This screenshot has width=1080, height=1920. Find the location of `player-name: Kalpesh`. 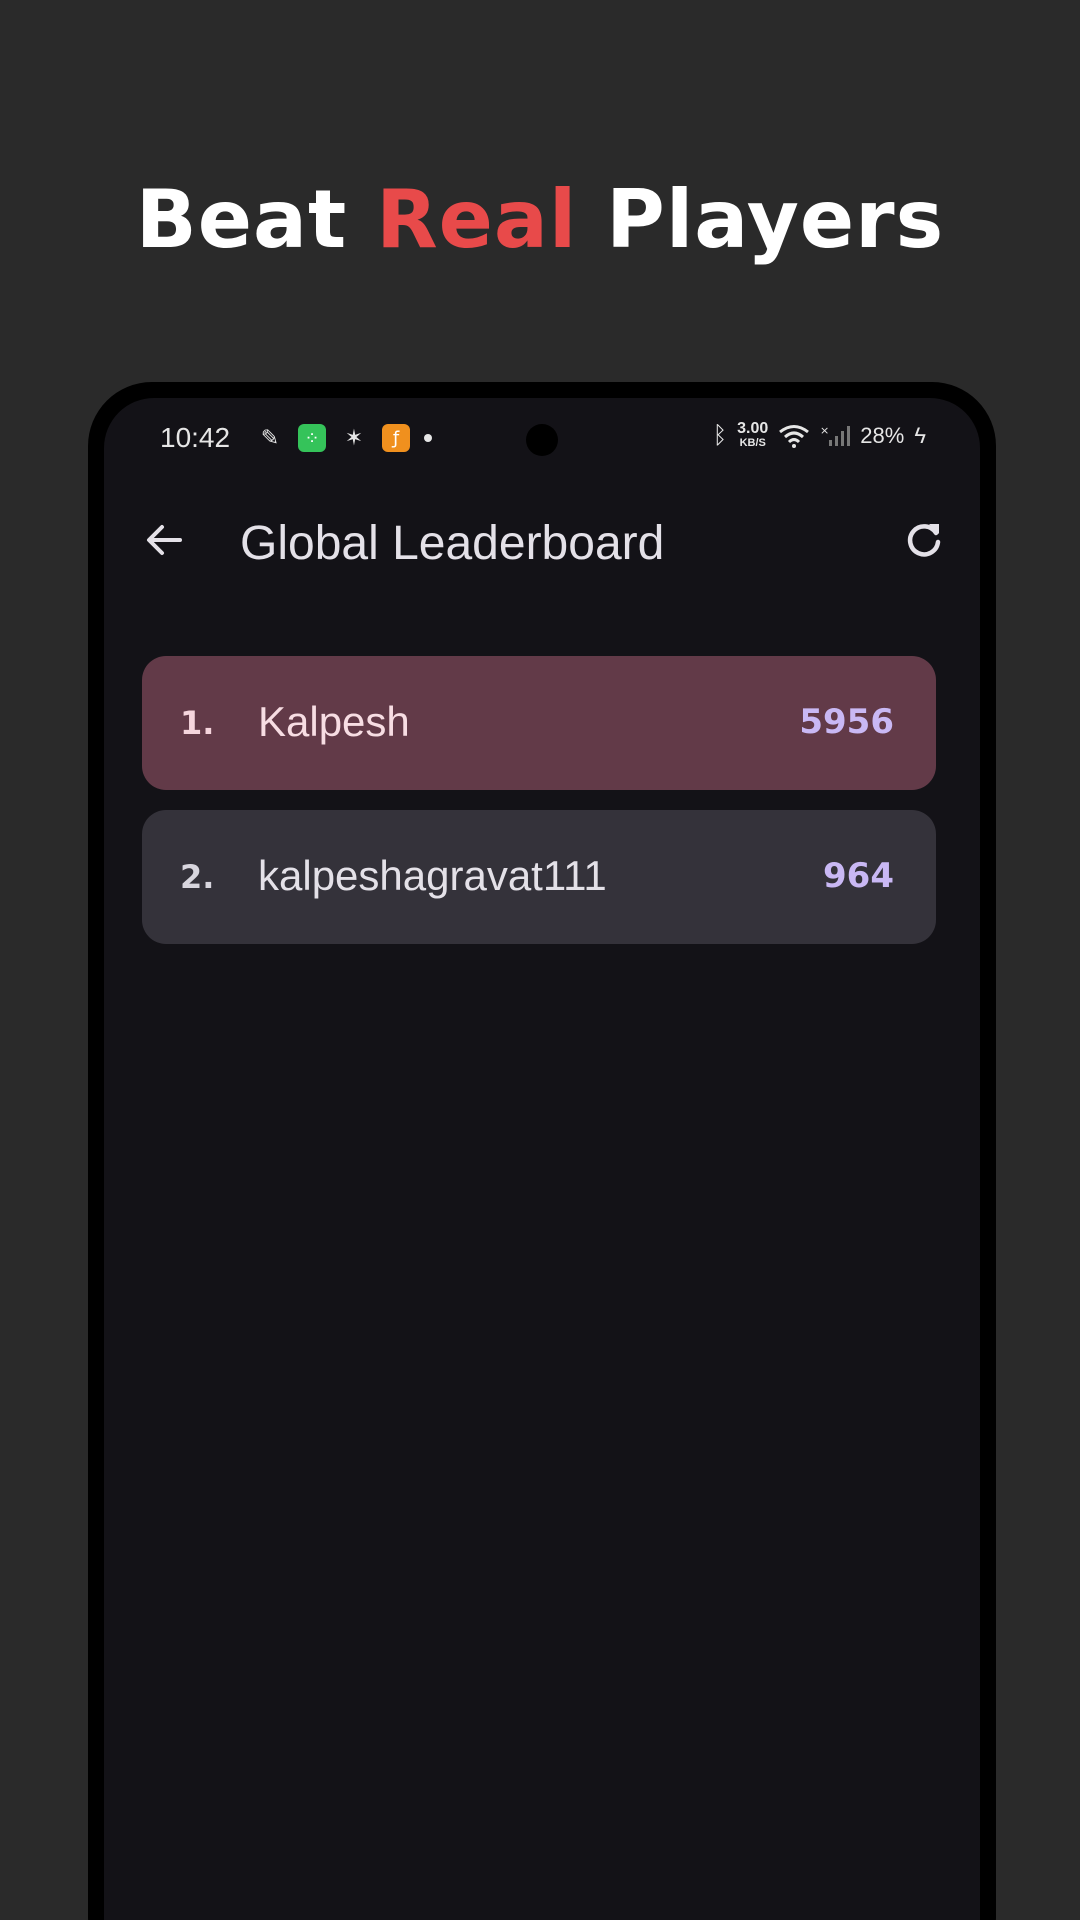

player-name: Kalpesh is located at coordinates (334, 721).